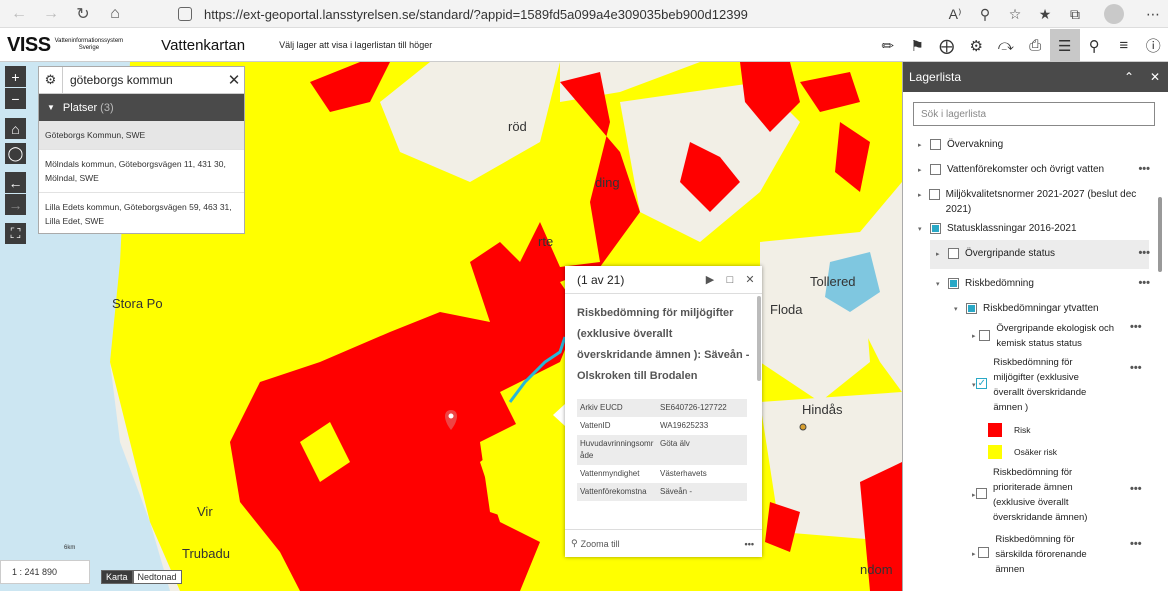  What do you see at coordinates (143, 80) in the screenshot?
I see `search-input: göteborgs kommun` at bounding box center [143, 80].